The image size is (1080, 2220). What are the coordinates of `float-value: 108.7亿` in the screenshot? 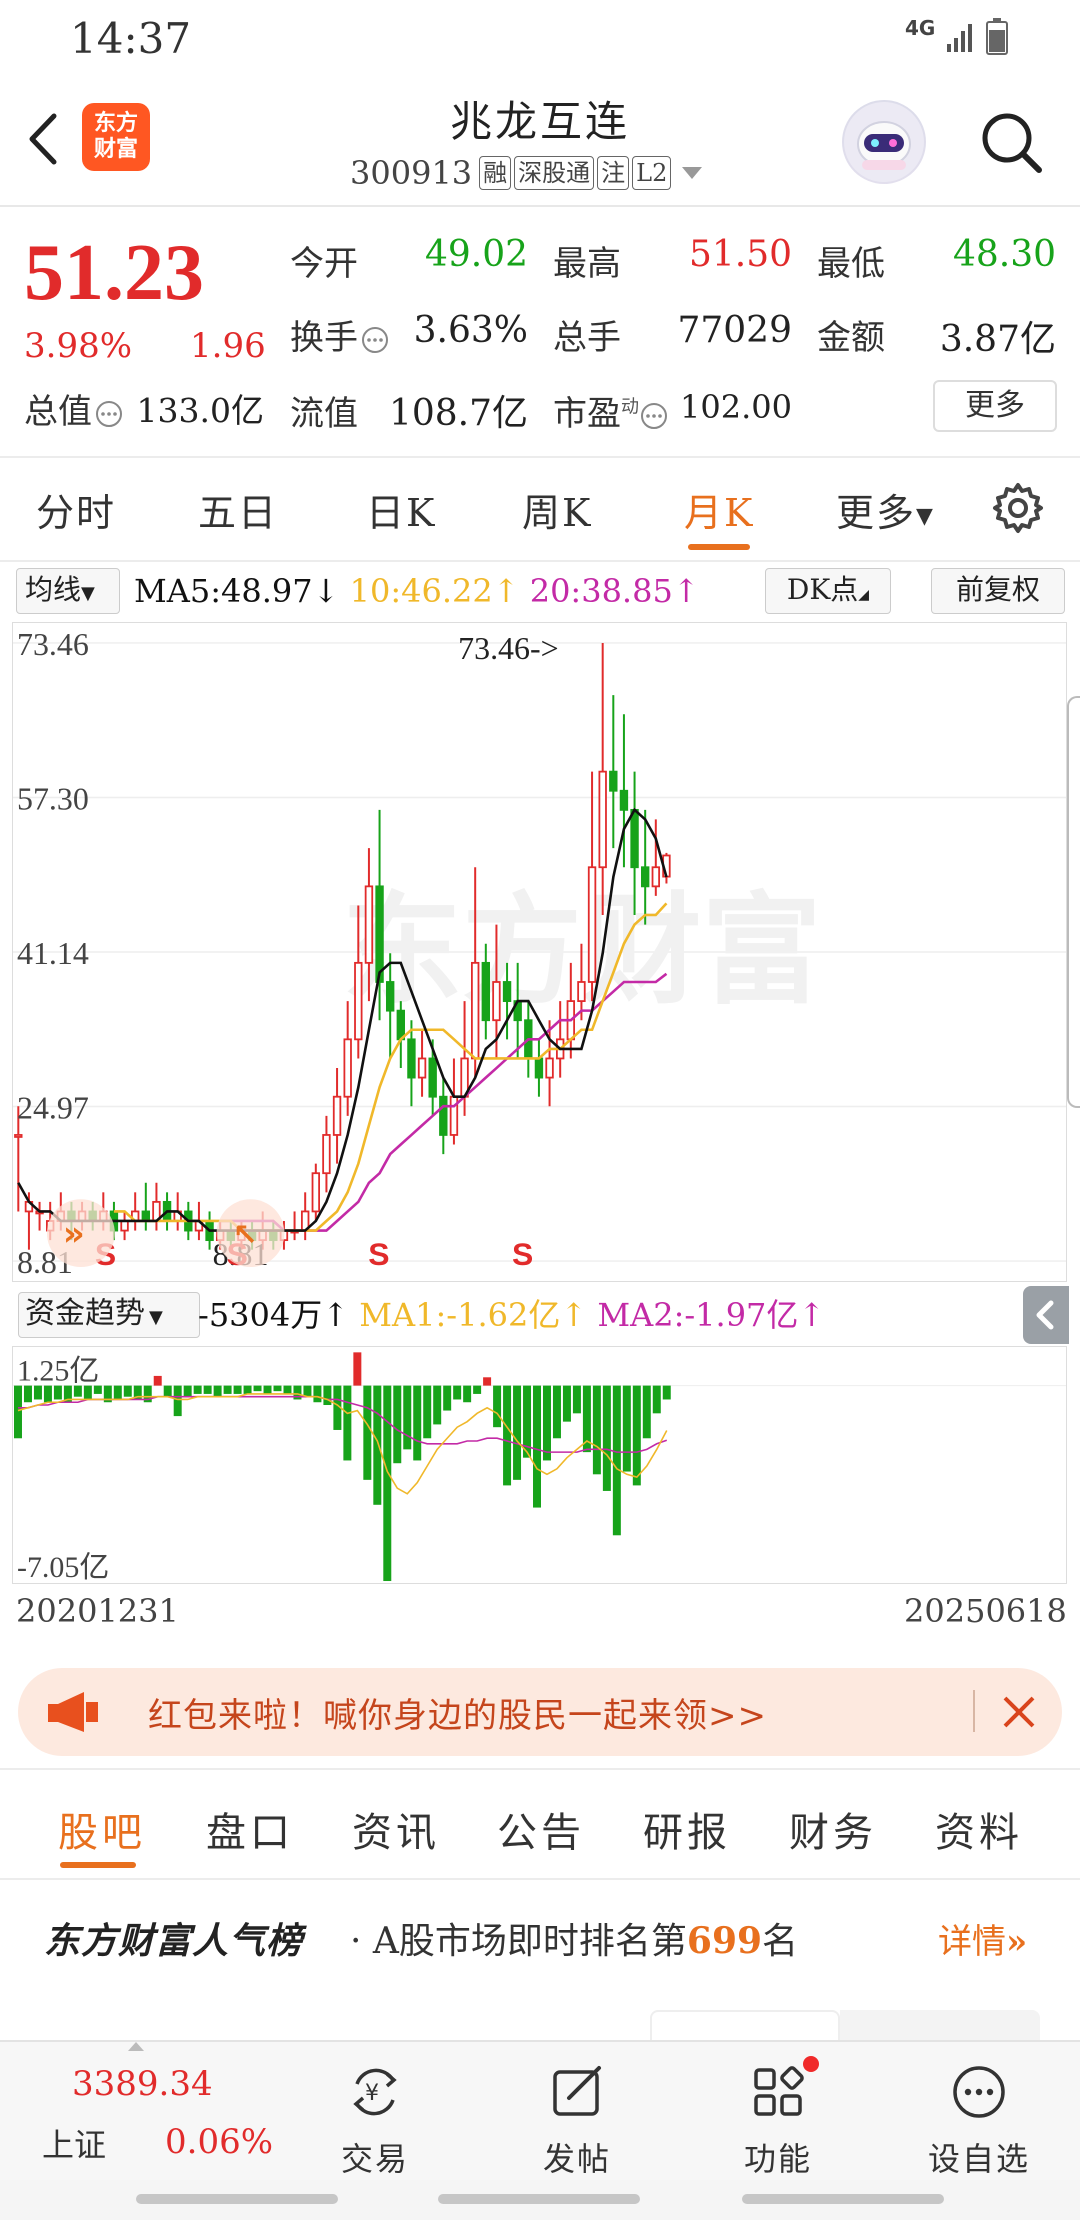 It's located at (458, 413).